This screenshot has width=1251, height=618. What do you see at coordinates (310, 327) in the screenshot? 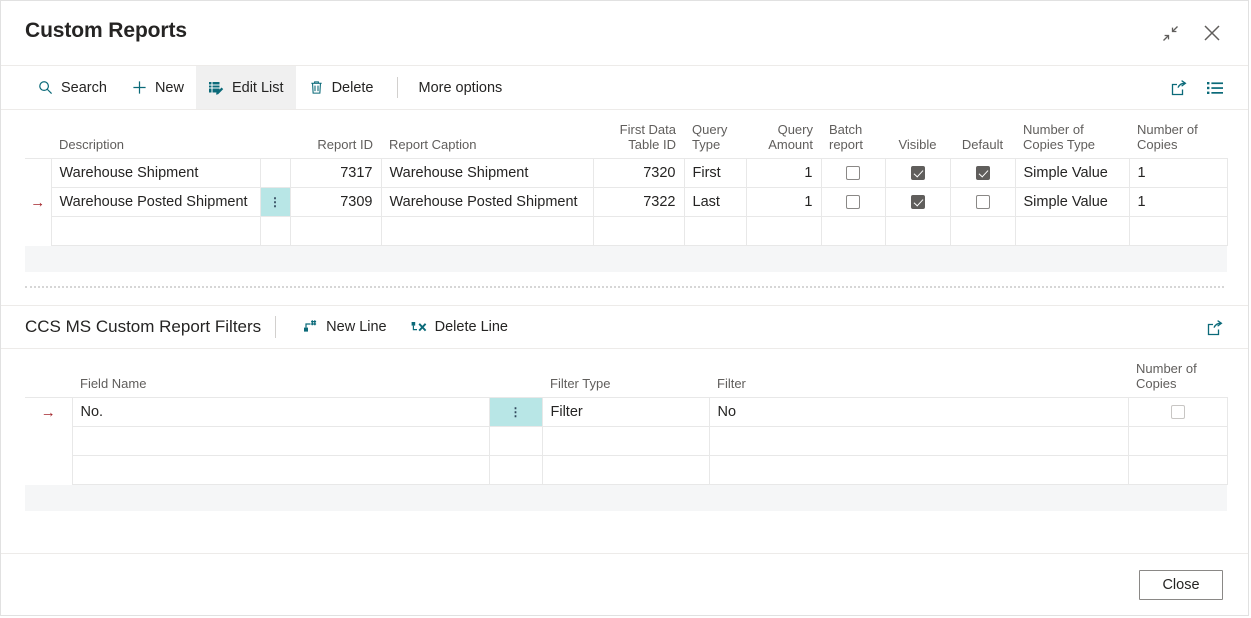
I see `new-line-icon` at bounding box center [310, 327].